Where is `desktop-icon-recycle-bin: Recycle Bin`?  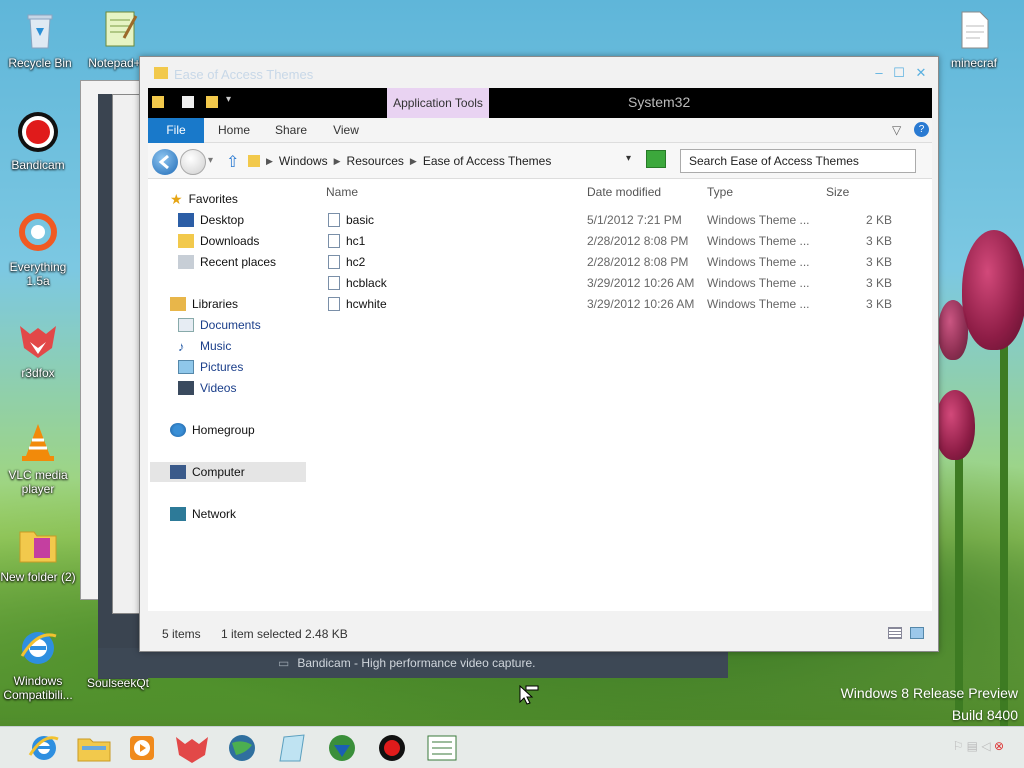
desktop-icon-recycle-bin: Recycle Bin is located at coordinates (40, 39).